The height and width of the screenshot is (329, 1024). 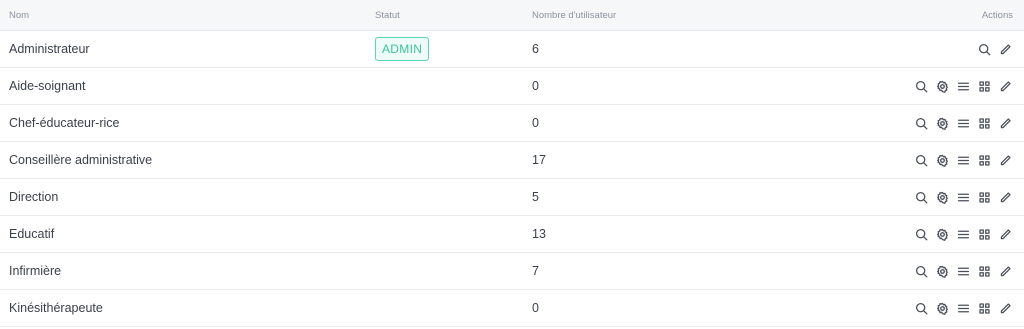 I want to click on column-header-user-count: Nombre d'utilisateur, so click(x=574, y=15).